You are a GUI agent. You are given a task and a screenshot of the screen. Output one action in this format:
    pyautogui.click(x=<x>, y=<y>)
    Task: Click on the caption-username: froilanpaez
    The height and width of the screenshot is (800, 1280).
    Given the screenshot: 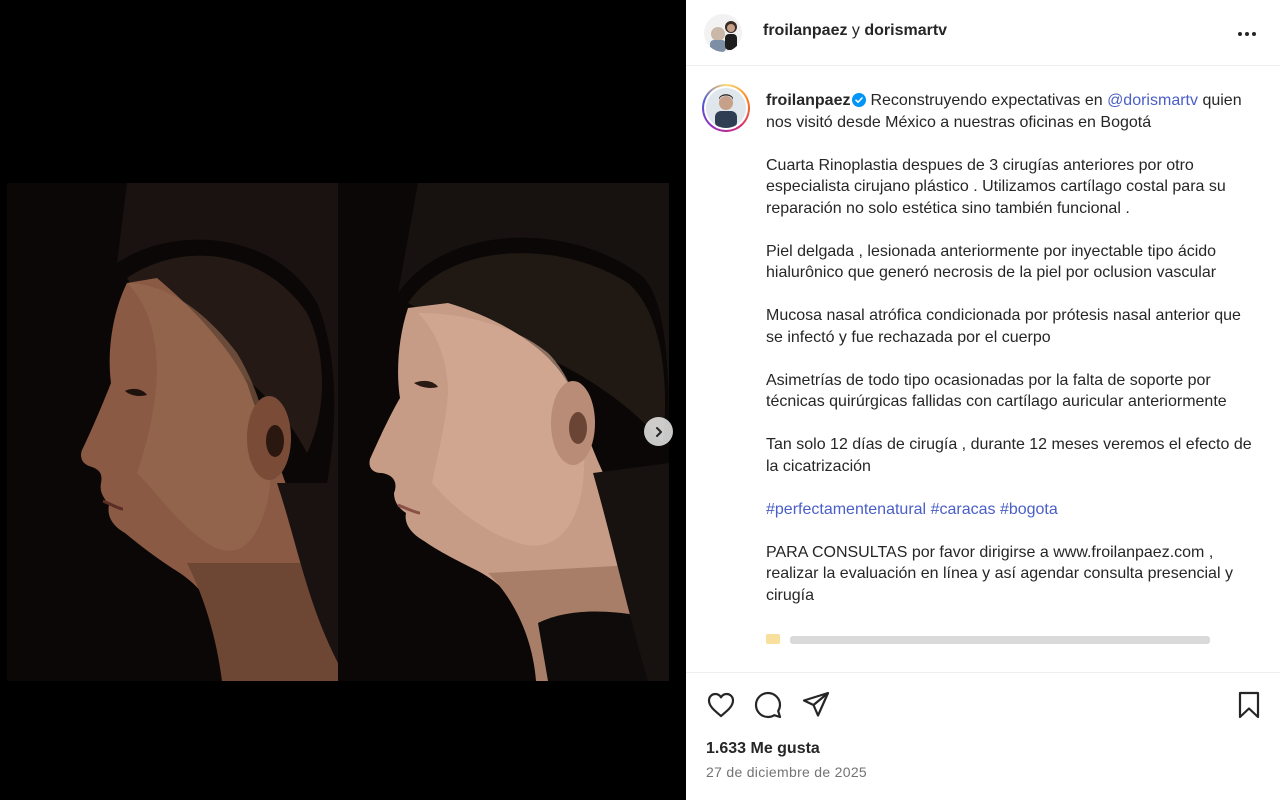 What is the action you would take?
    pyautogui.click(x=808, y=100)
    